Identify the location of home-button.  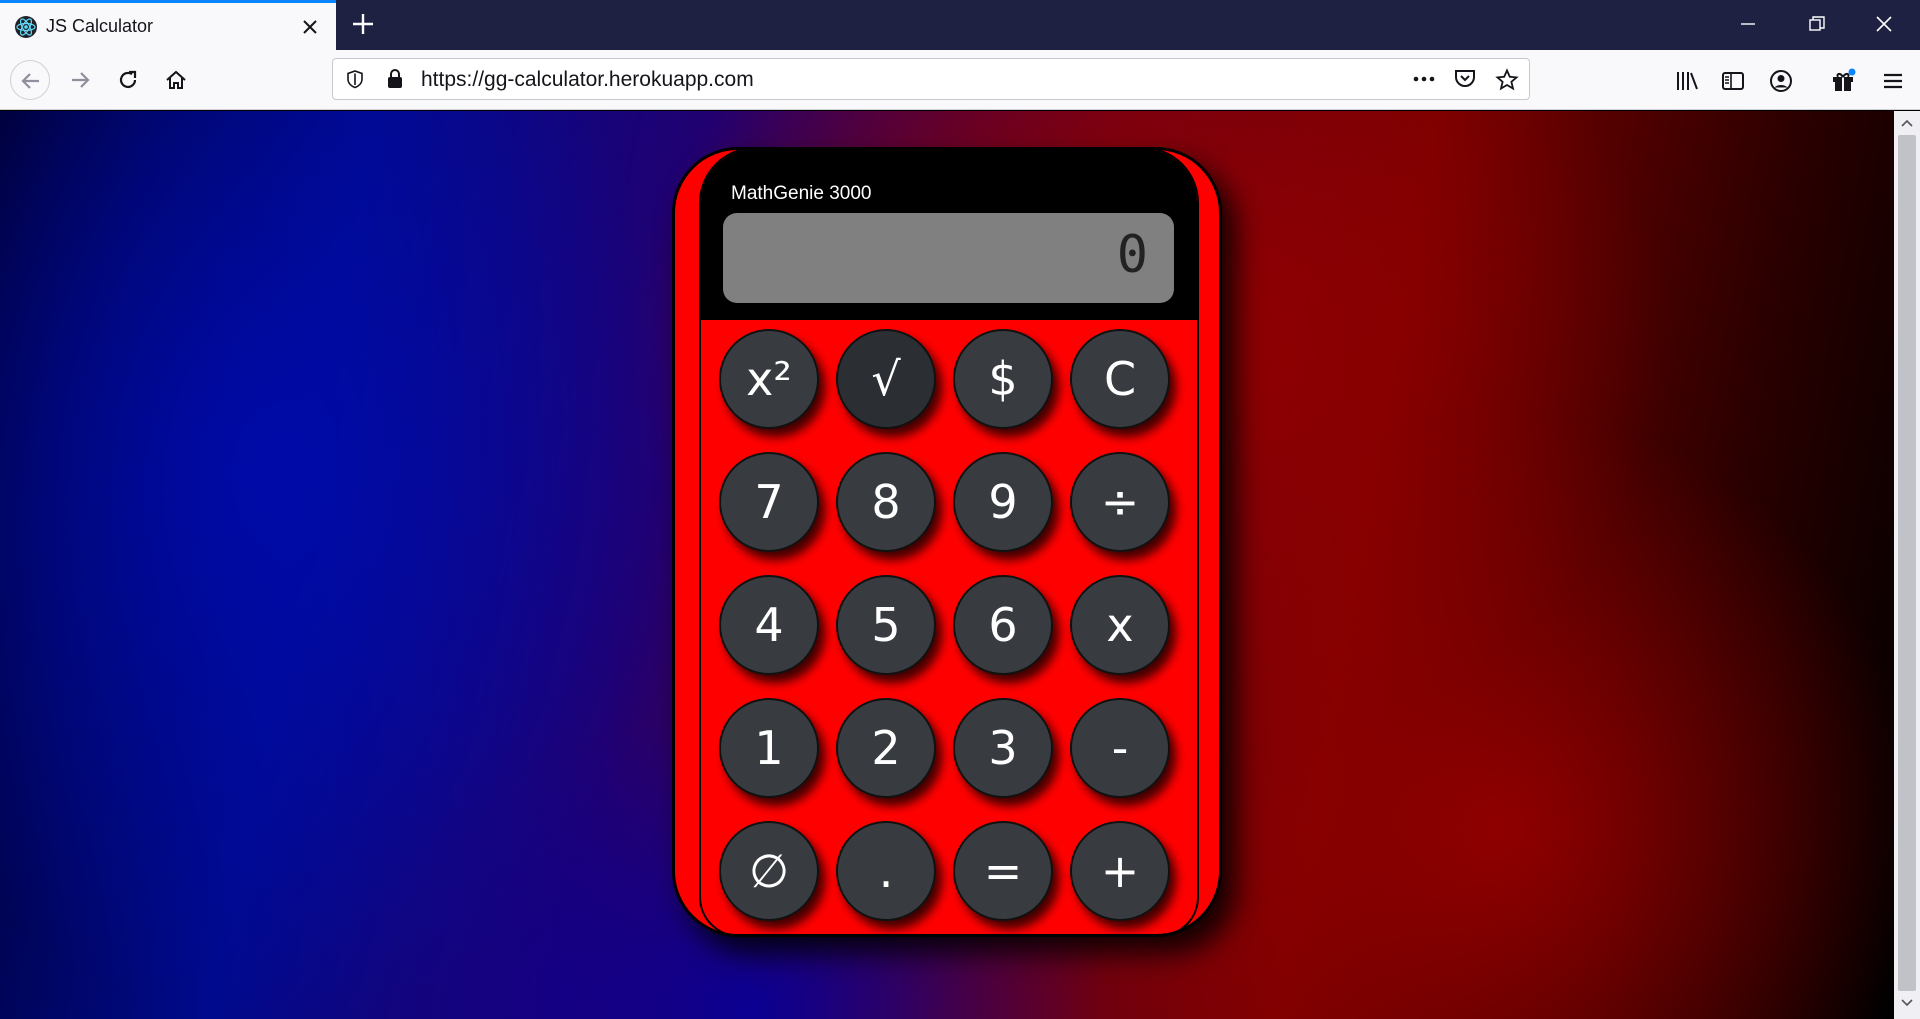
(176, 80).